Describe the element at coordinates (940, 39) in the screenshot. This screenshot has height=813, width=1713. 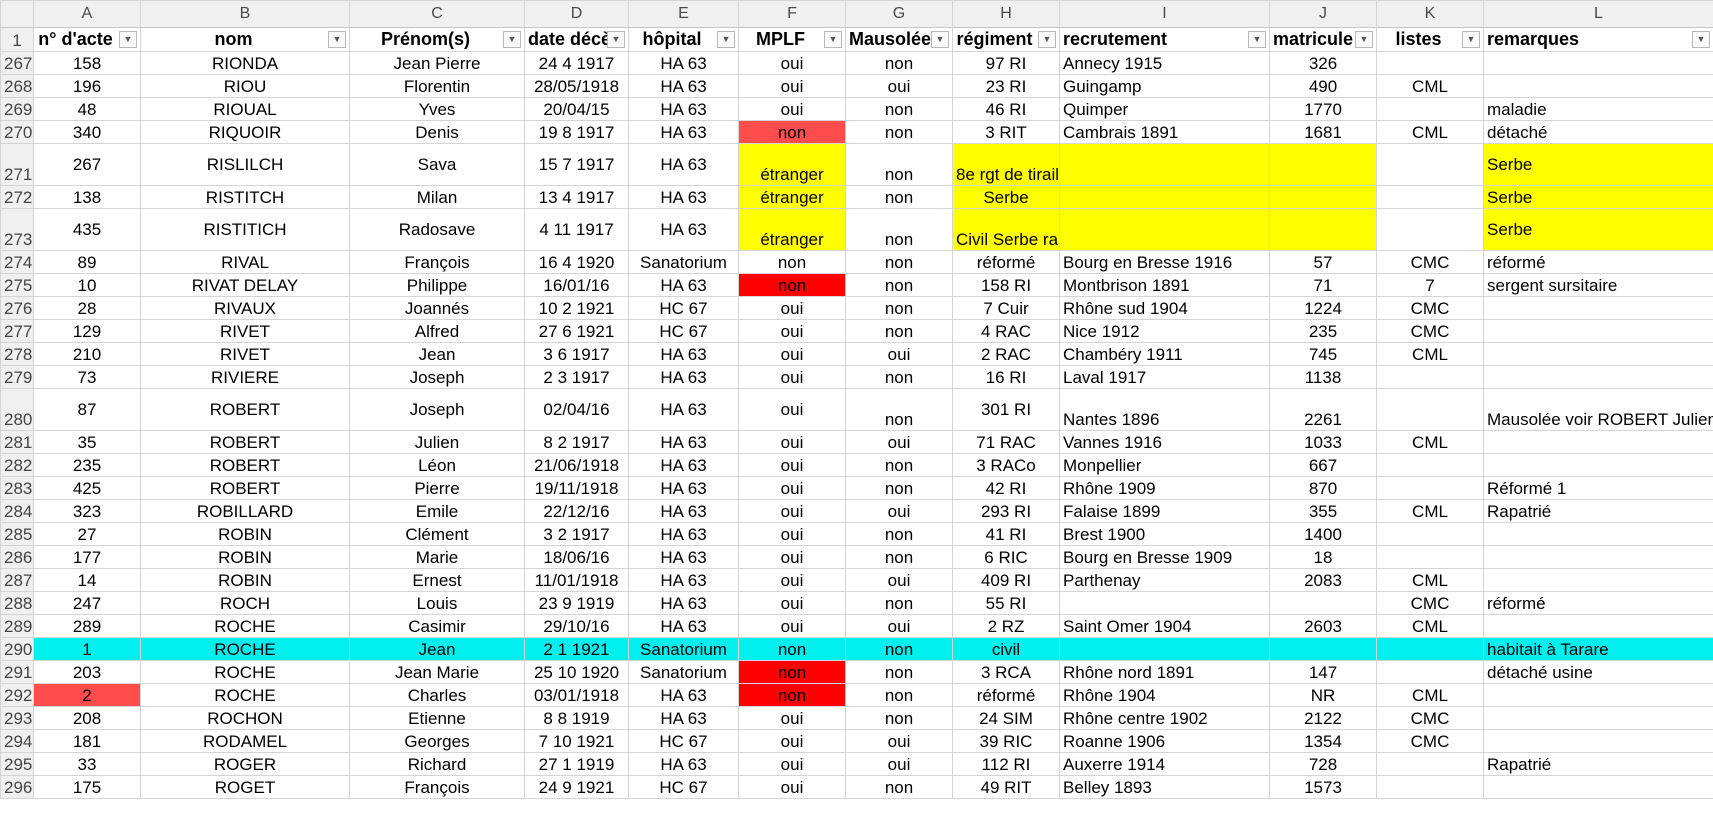
I see `filter-dropdown-icon: ▼` at that location.